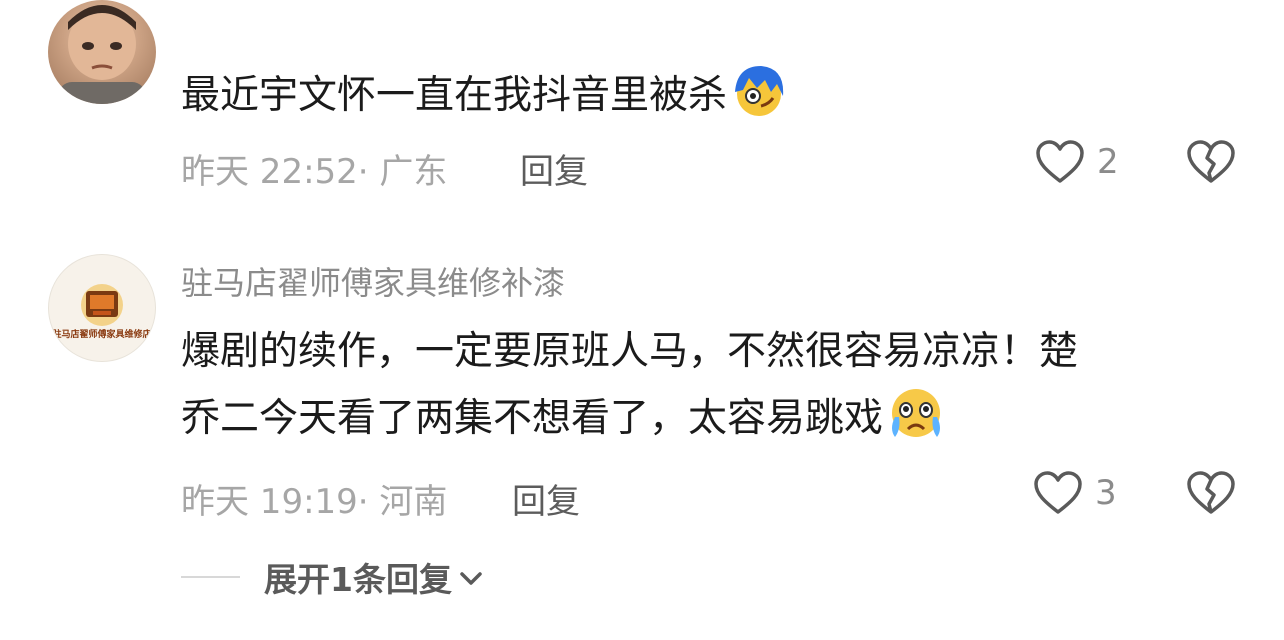  I want to click on like-button: 3, so click(1075, 493).